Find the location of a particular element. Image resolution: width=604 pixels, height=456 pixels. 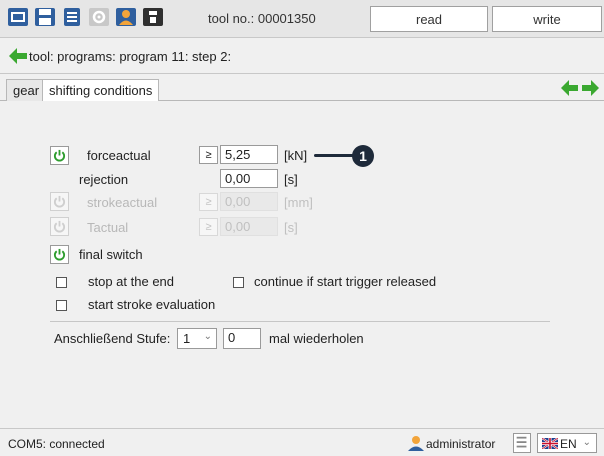

device-icon is located at coordinates (153, 17).